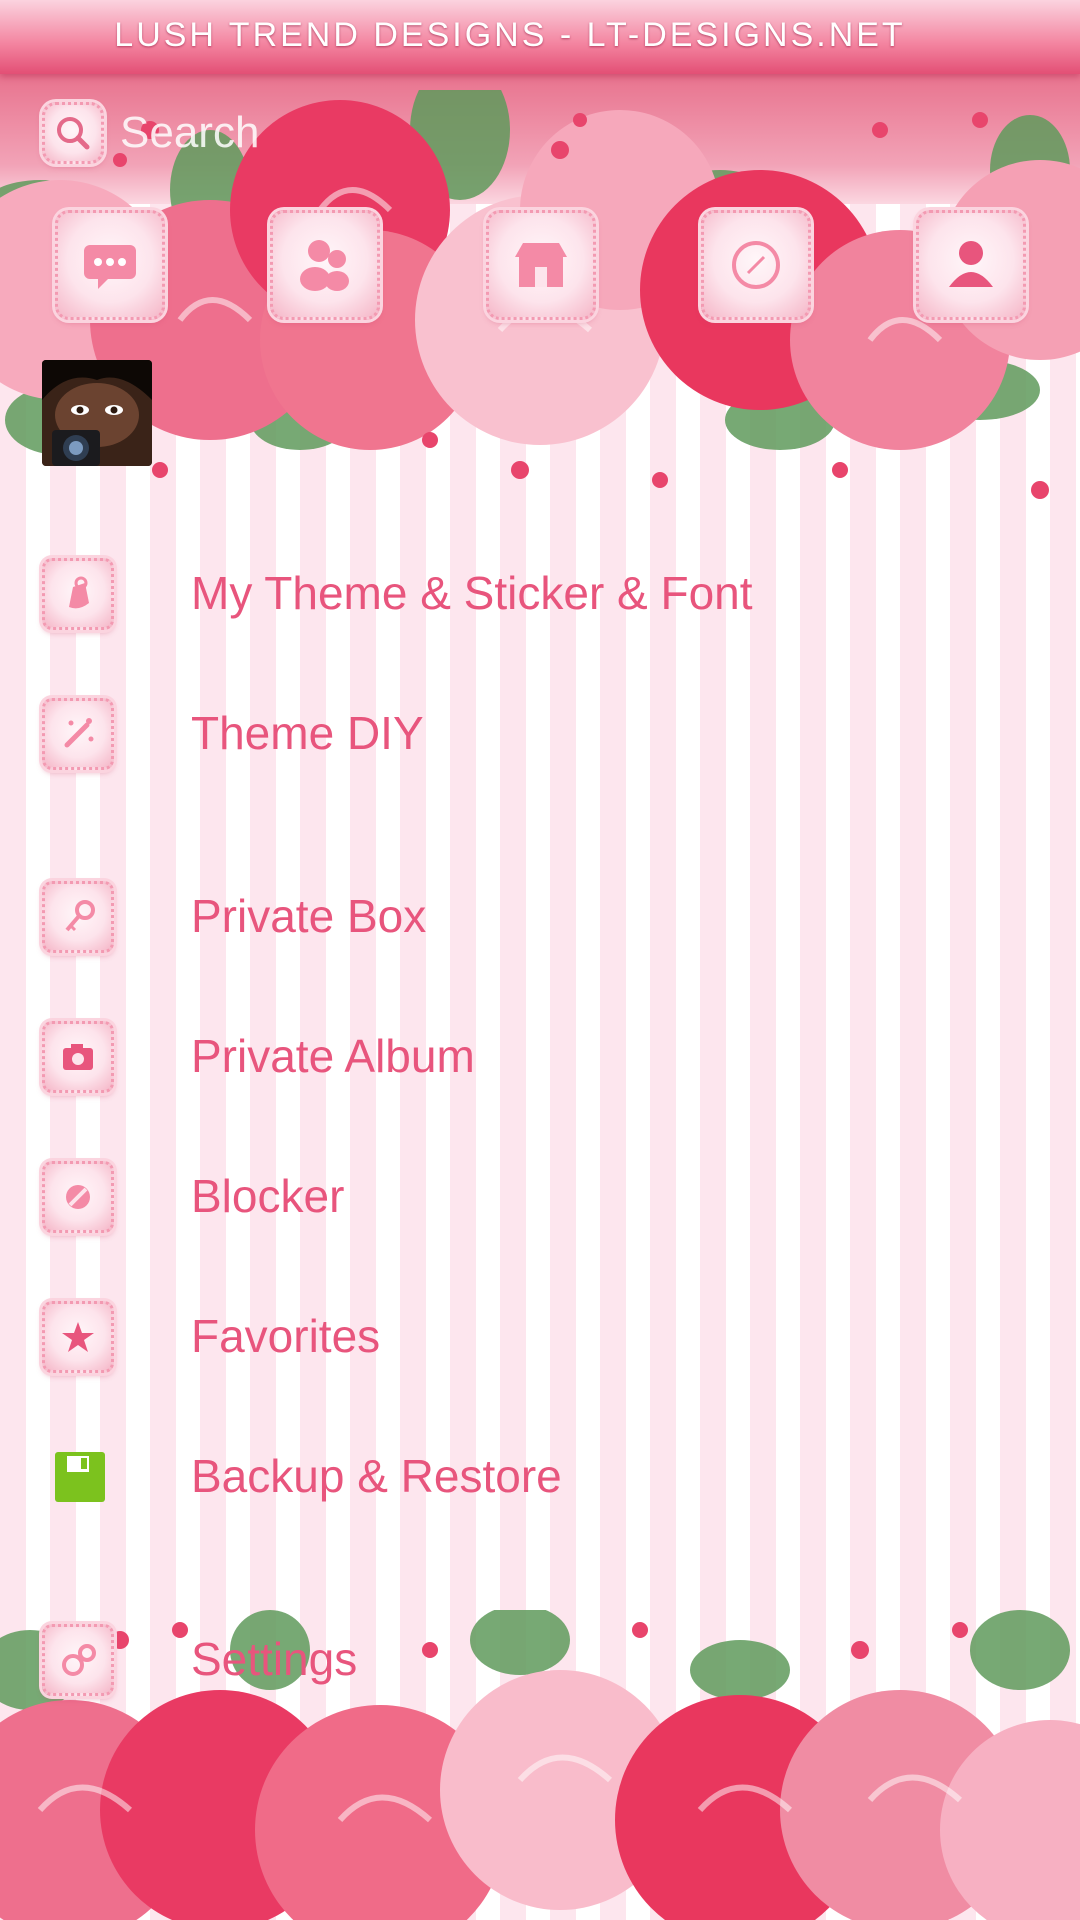  I want to click on menu-item-private-box: Private Box, so click(540, 917).